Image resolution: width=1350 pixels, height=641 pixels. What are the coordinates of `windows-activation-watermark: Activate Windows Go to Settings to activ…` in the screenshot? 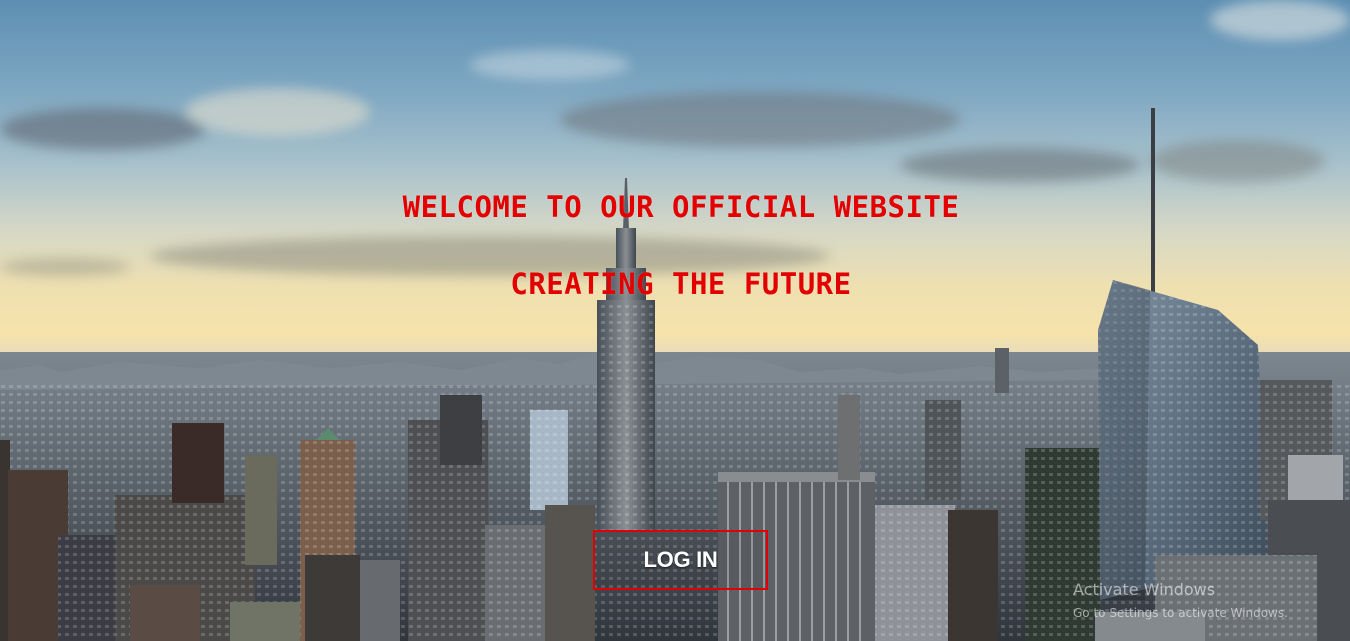 It's located at (1180, 601).